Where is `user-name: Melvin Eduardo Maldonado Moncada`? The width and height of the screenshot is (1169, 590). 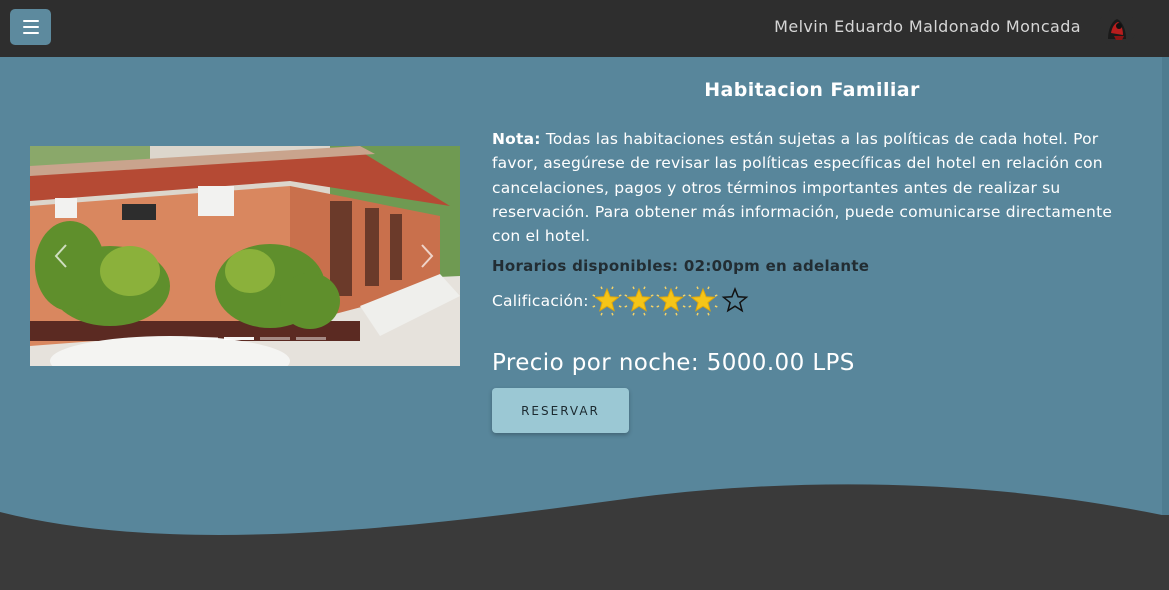
user-name: Melvin Eduardo Maldonado Moncada is located at coordinates (927, 26).